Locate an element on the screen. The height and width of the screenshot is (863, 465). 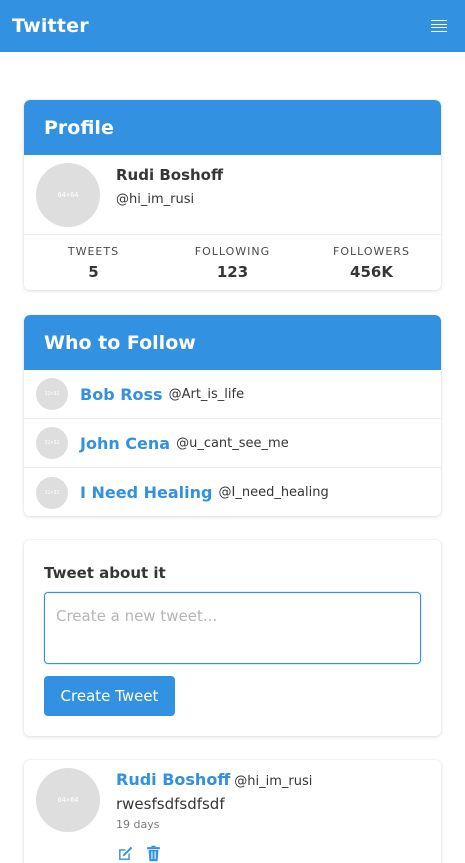
brand-logo: Twitter is located at coordinates (50, 26).